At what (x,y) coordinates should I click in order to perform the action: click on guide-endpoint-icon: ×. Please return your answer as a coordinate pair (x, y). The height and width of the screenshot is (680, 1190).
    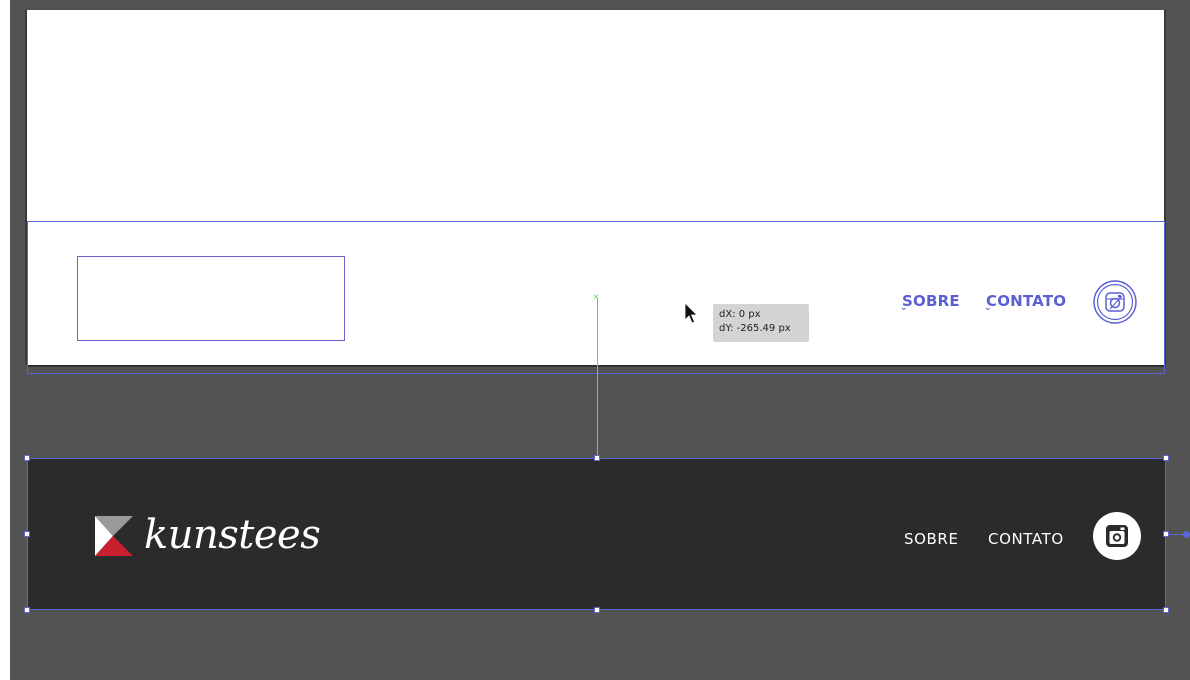
    Looking at the image, I should click on (596, 297).